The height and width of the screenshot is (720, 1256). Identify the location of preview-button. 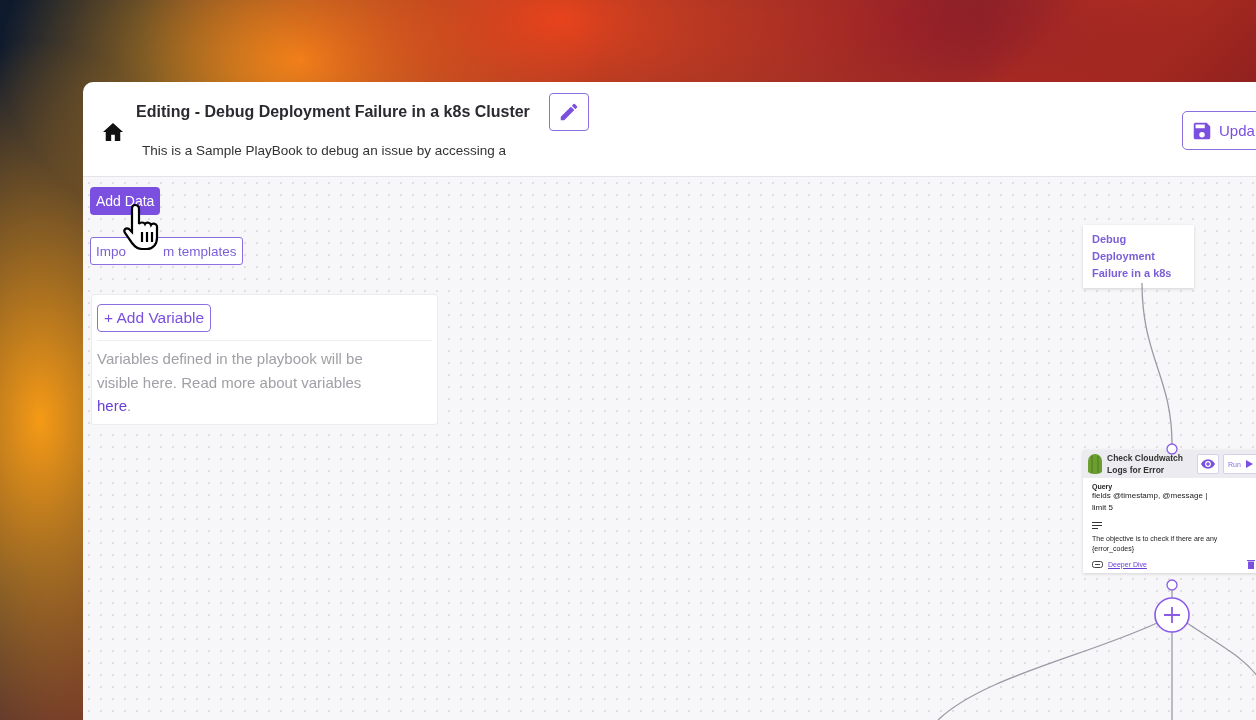
(1208, 464).